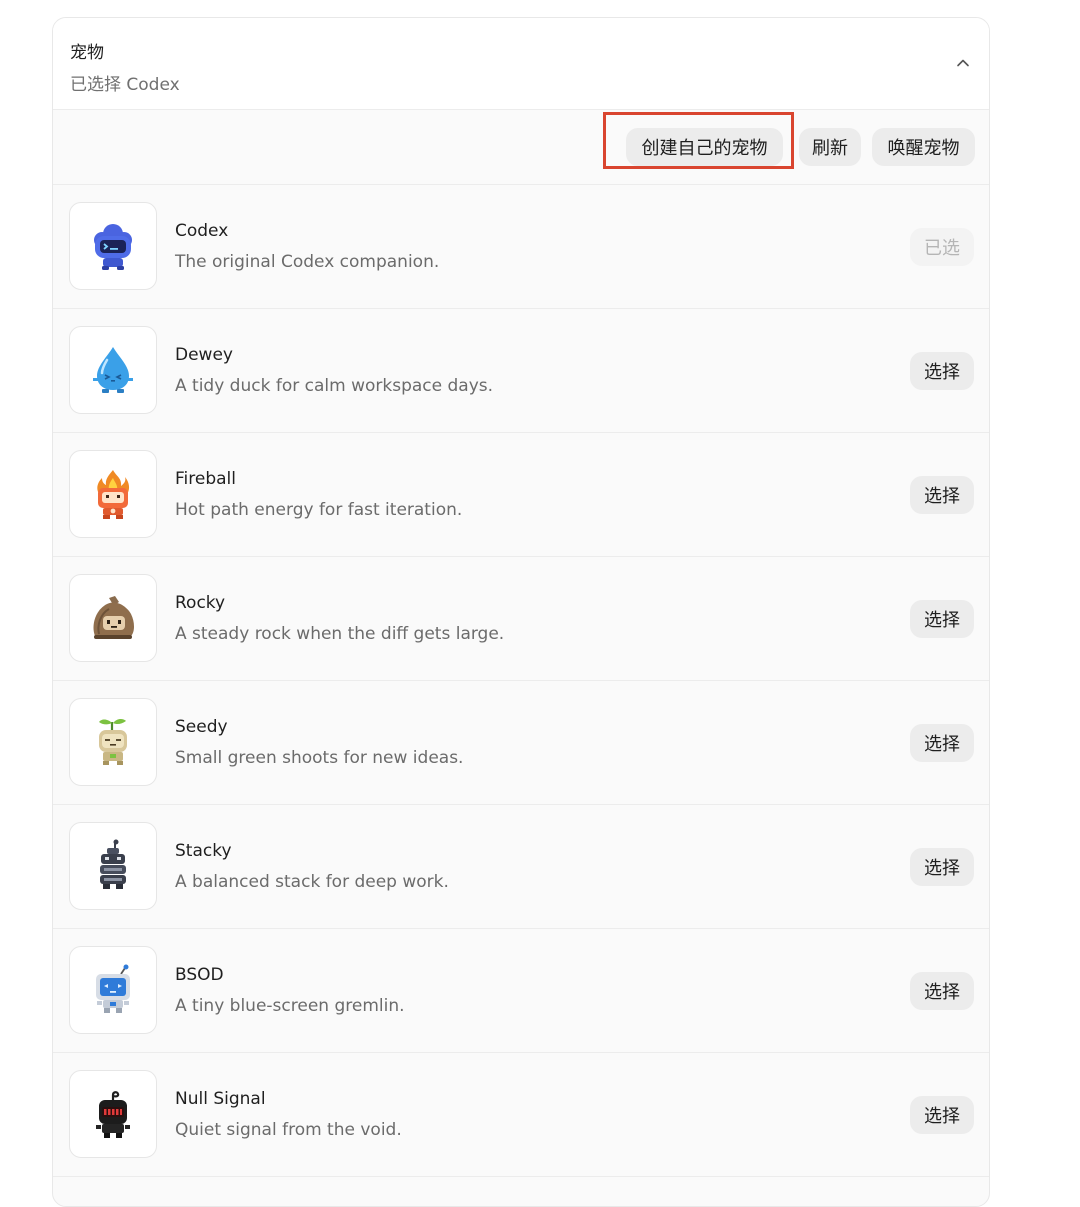 The height and width of the screenshot is (1207, 1080). What do you see at coordinates (199, 975) in the screenshot?
I see `pet-name: BSOD` at bounding box center [199, 975].